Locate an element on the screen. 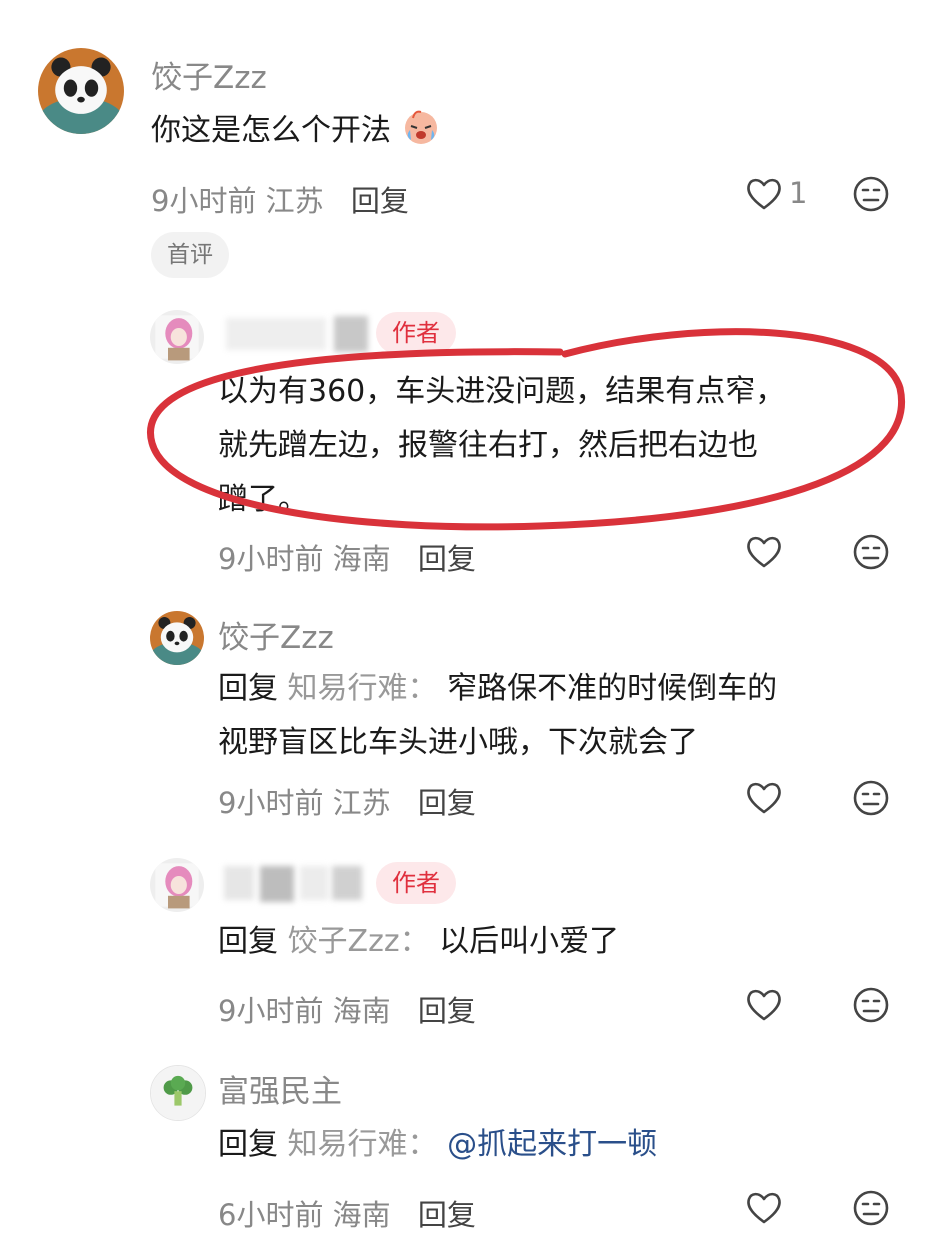  comment-text-line: 视野盲区比车头进小哦，下次就会了 is located at coordinates (458, 742).